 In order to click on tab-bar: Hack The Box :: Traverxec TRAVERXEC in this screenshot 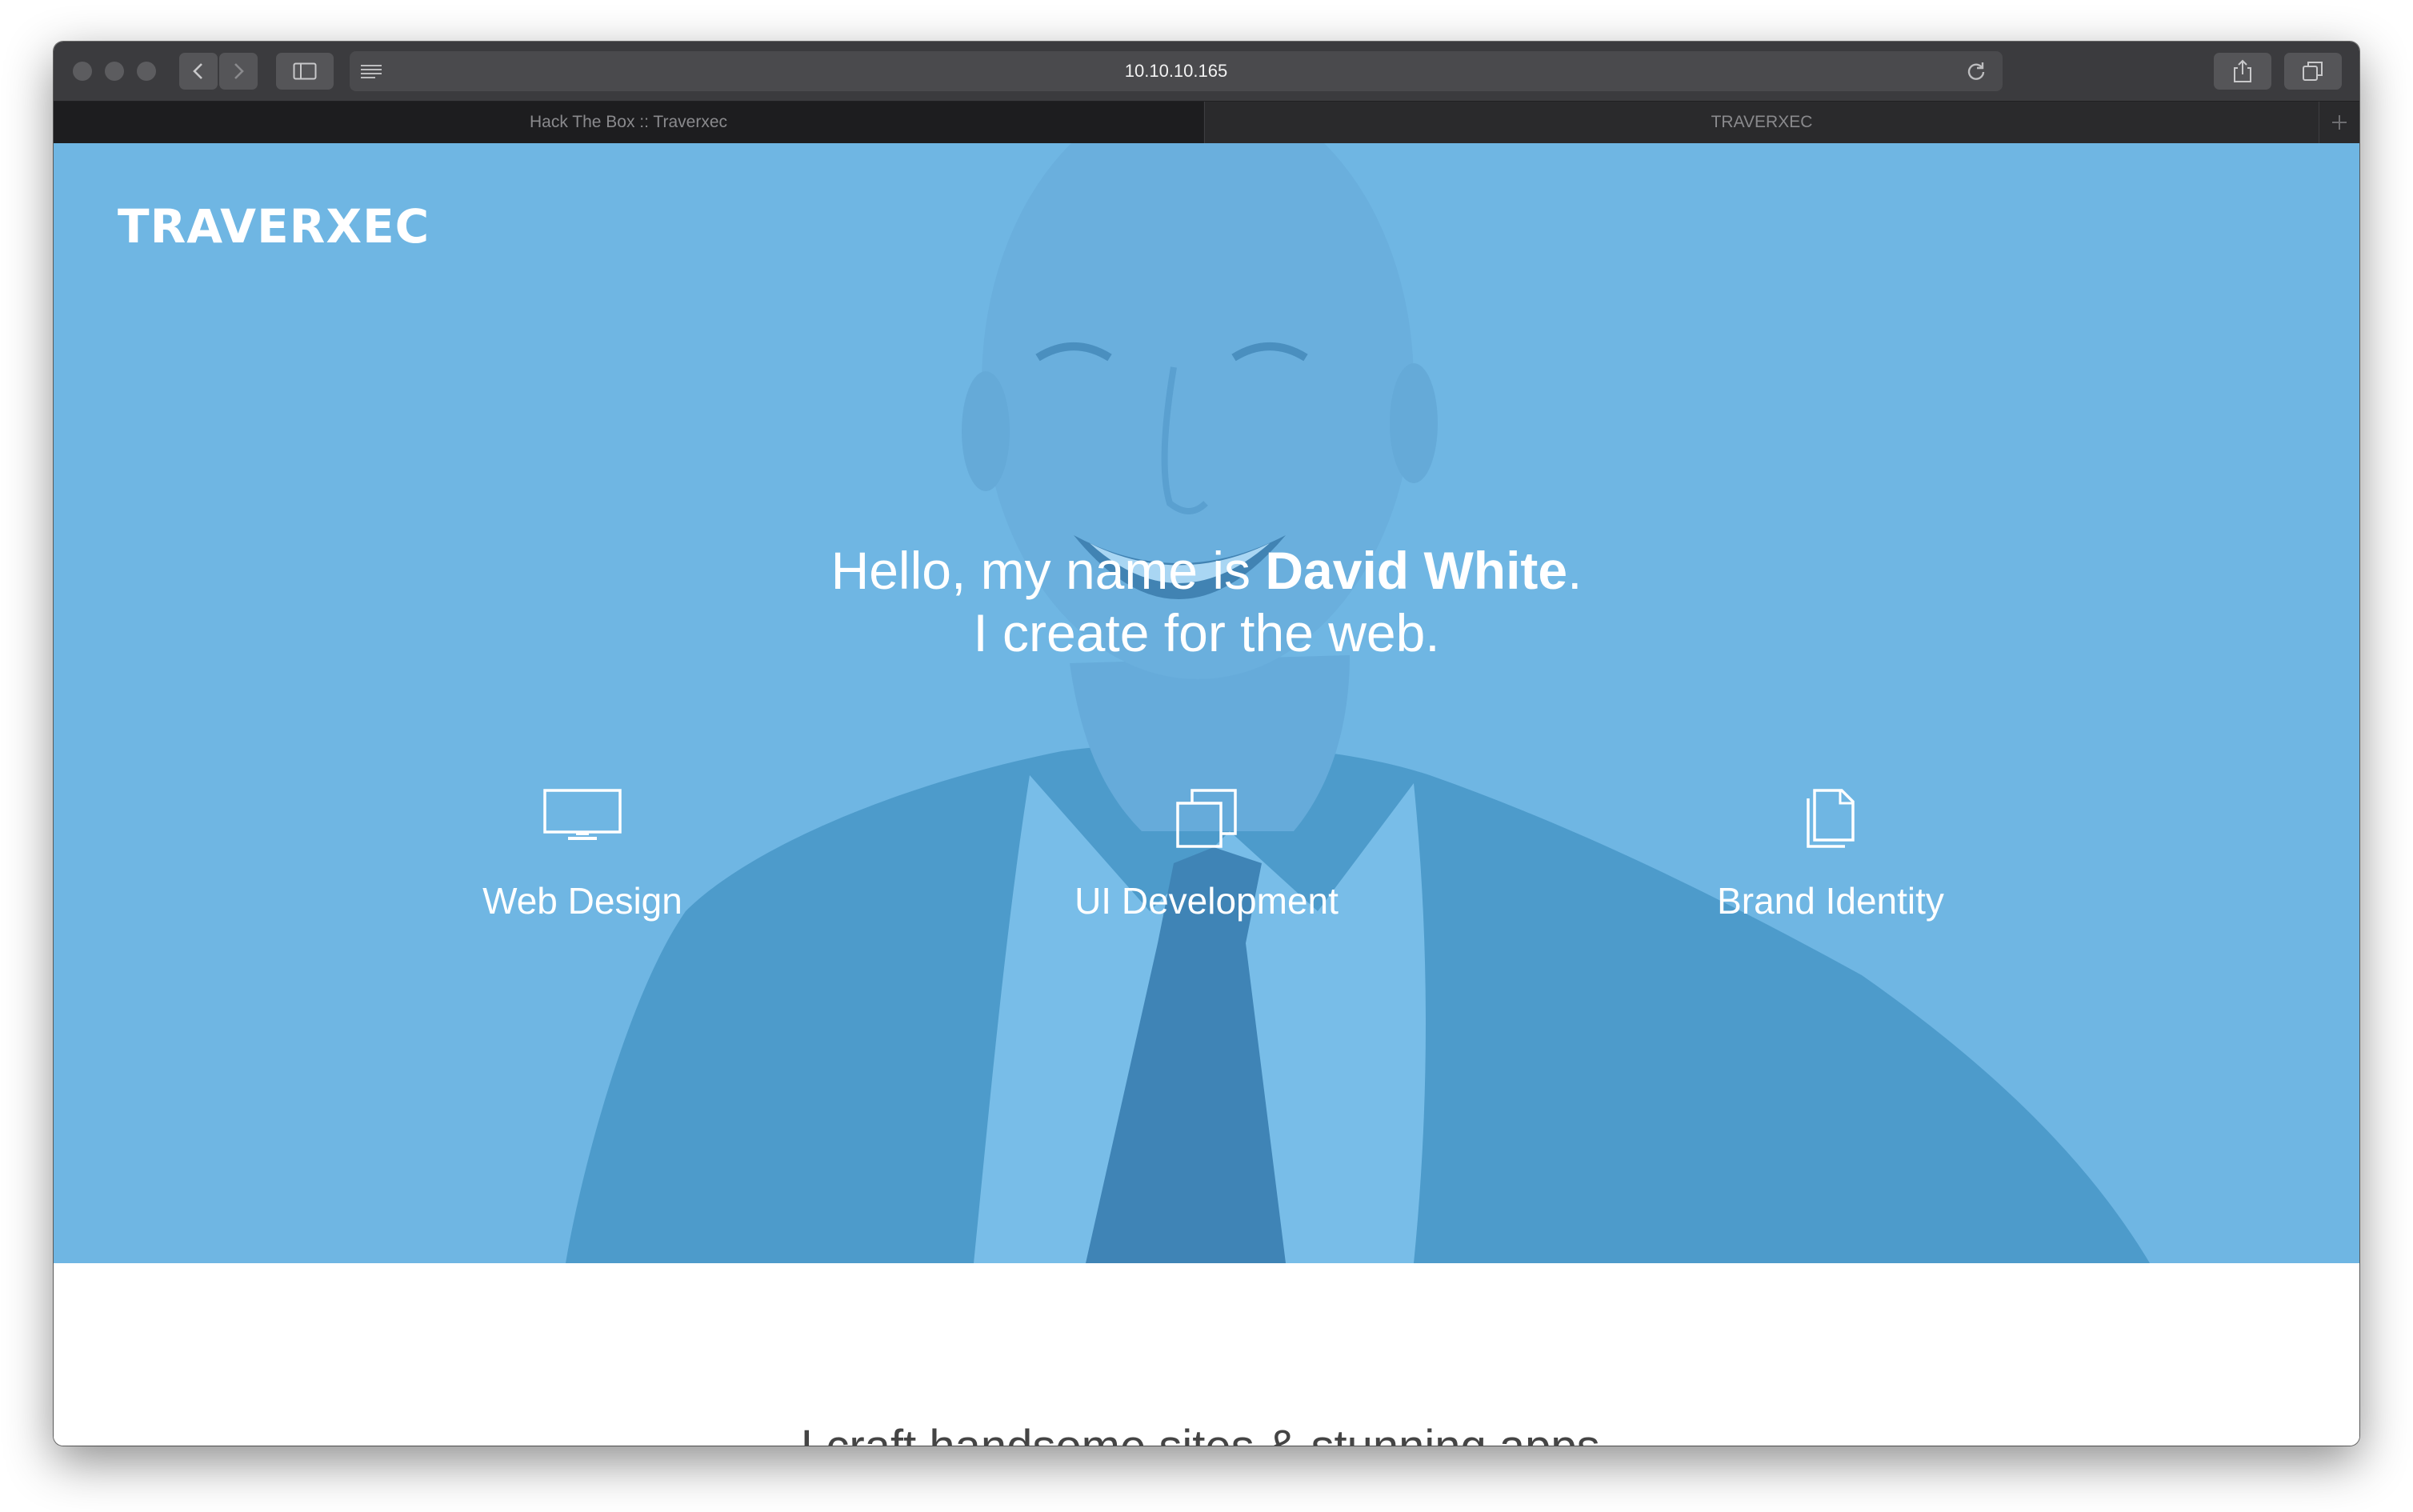, I will do `click(1206, 122)`.